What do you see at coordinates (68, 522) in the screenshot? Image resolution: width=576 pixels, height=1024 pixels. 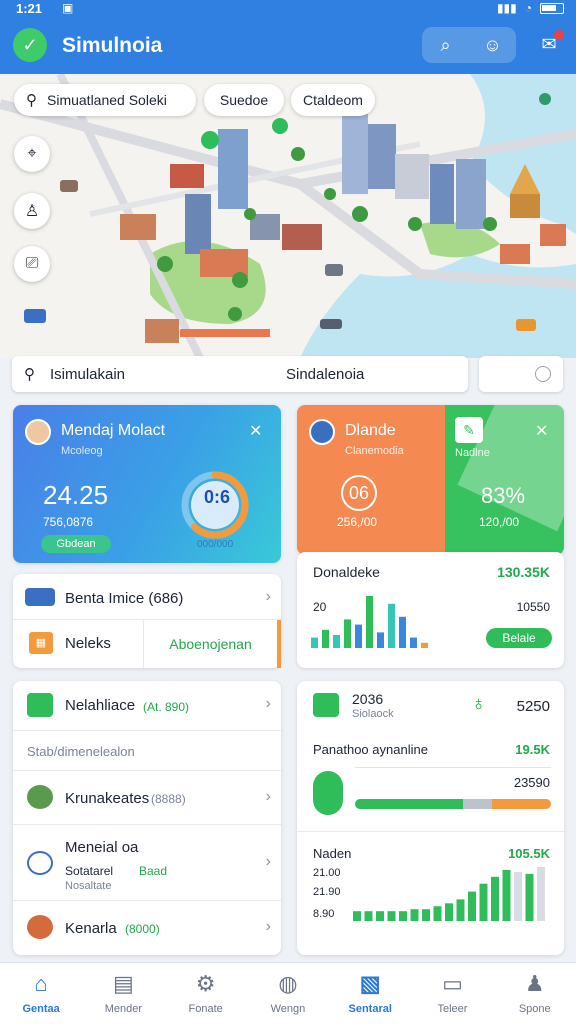 I see `blue-card-small-value: 756,0876` at bounding box center [68, 522].